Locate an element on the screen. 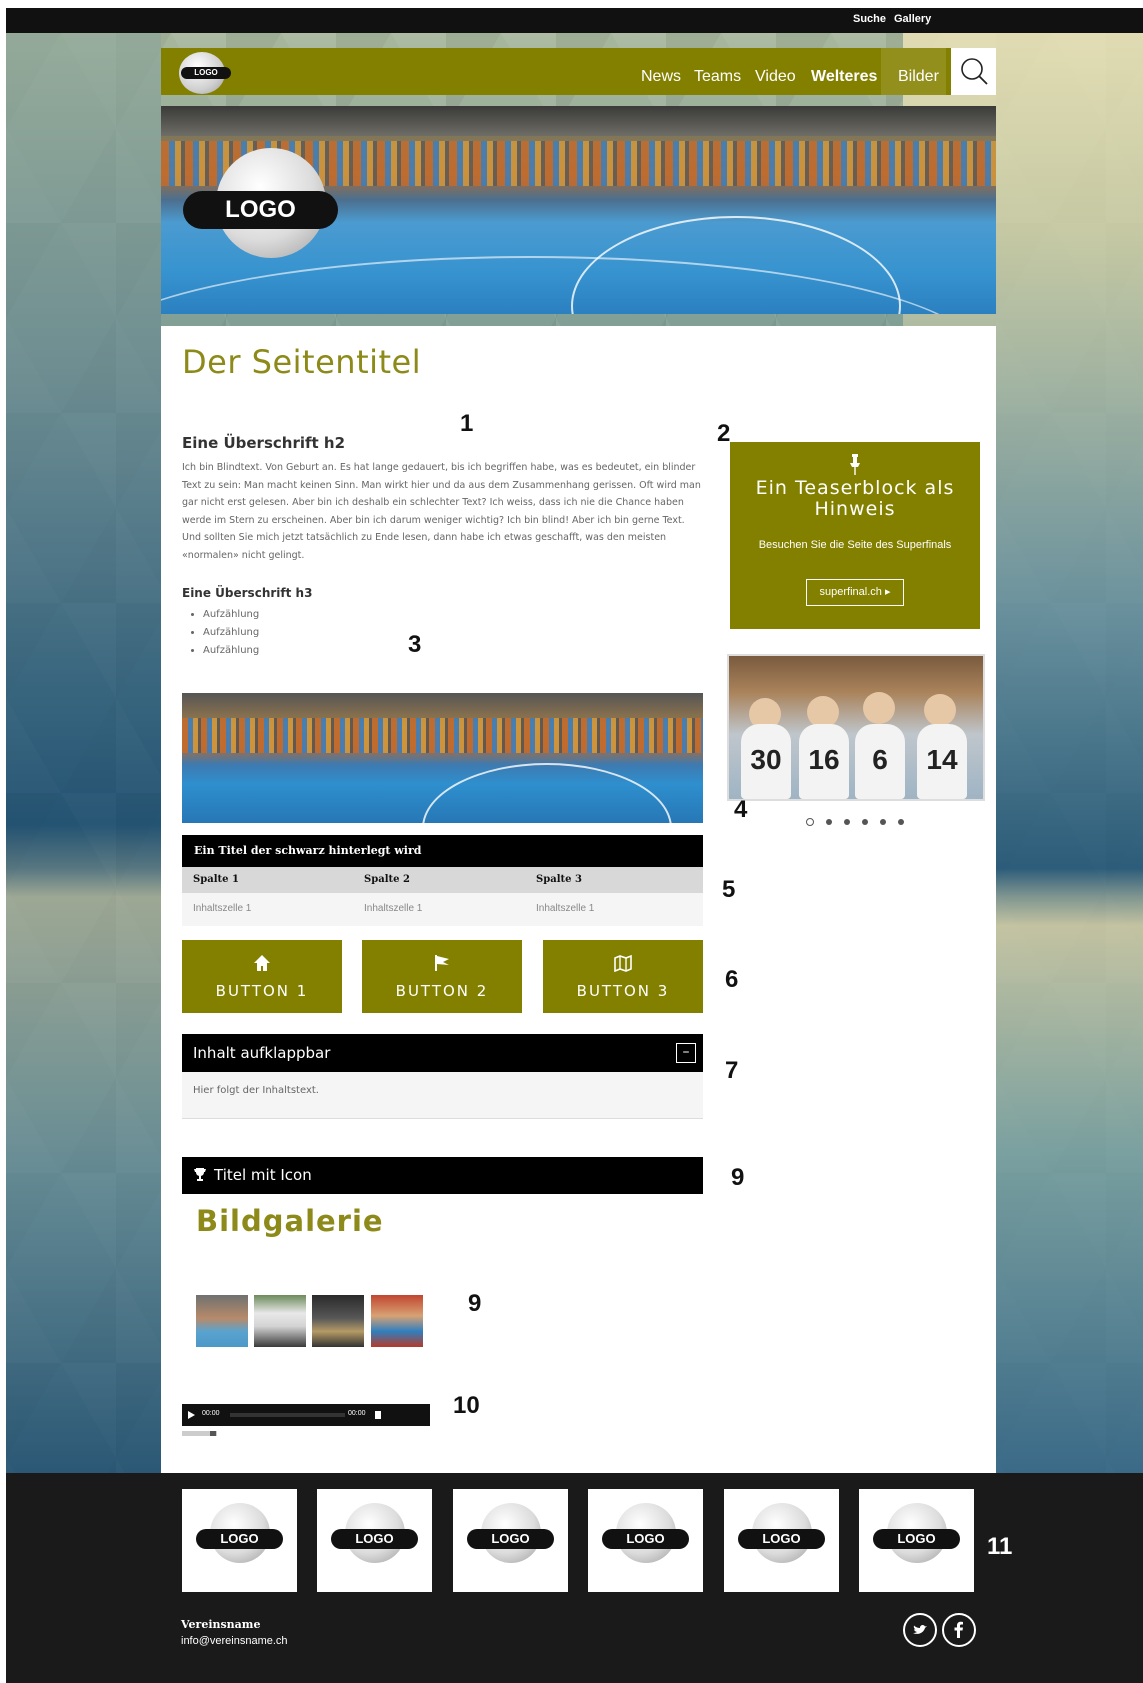 This screenshot has height=1683, width=1143. nav-logo: LOGO is located at coordinates (206, 73).